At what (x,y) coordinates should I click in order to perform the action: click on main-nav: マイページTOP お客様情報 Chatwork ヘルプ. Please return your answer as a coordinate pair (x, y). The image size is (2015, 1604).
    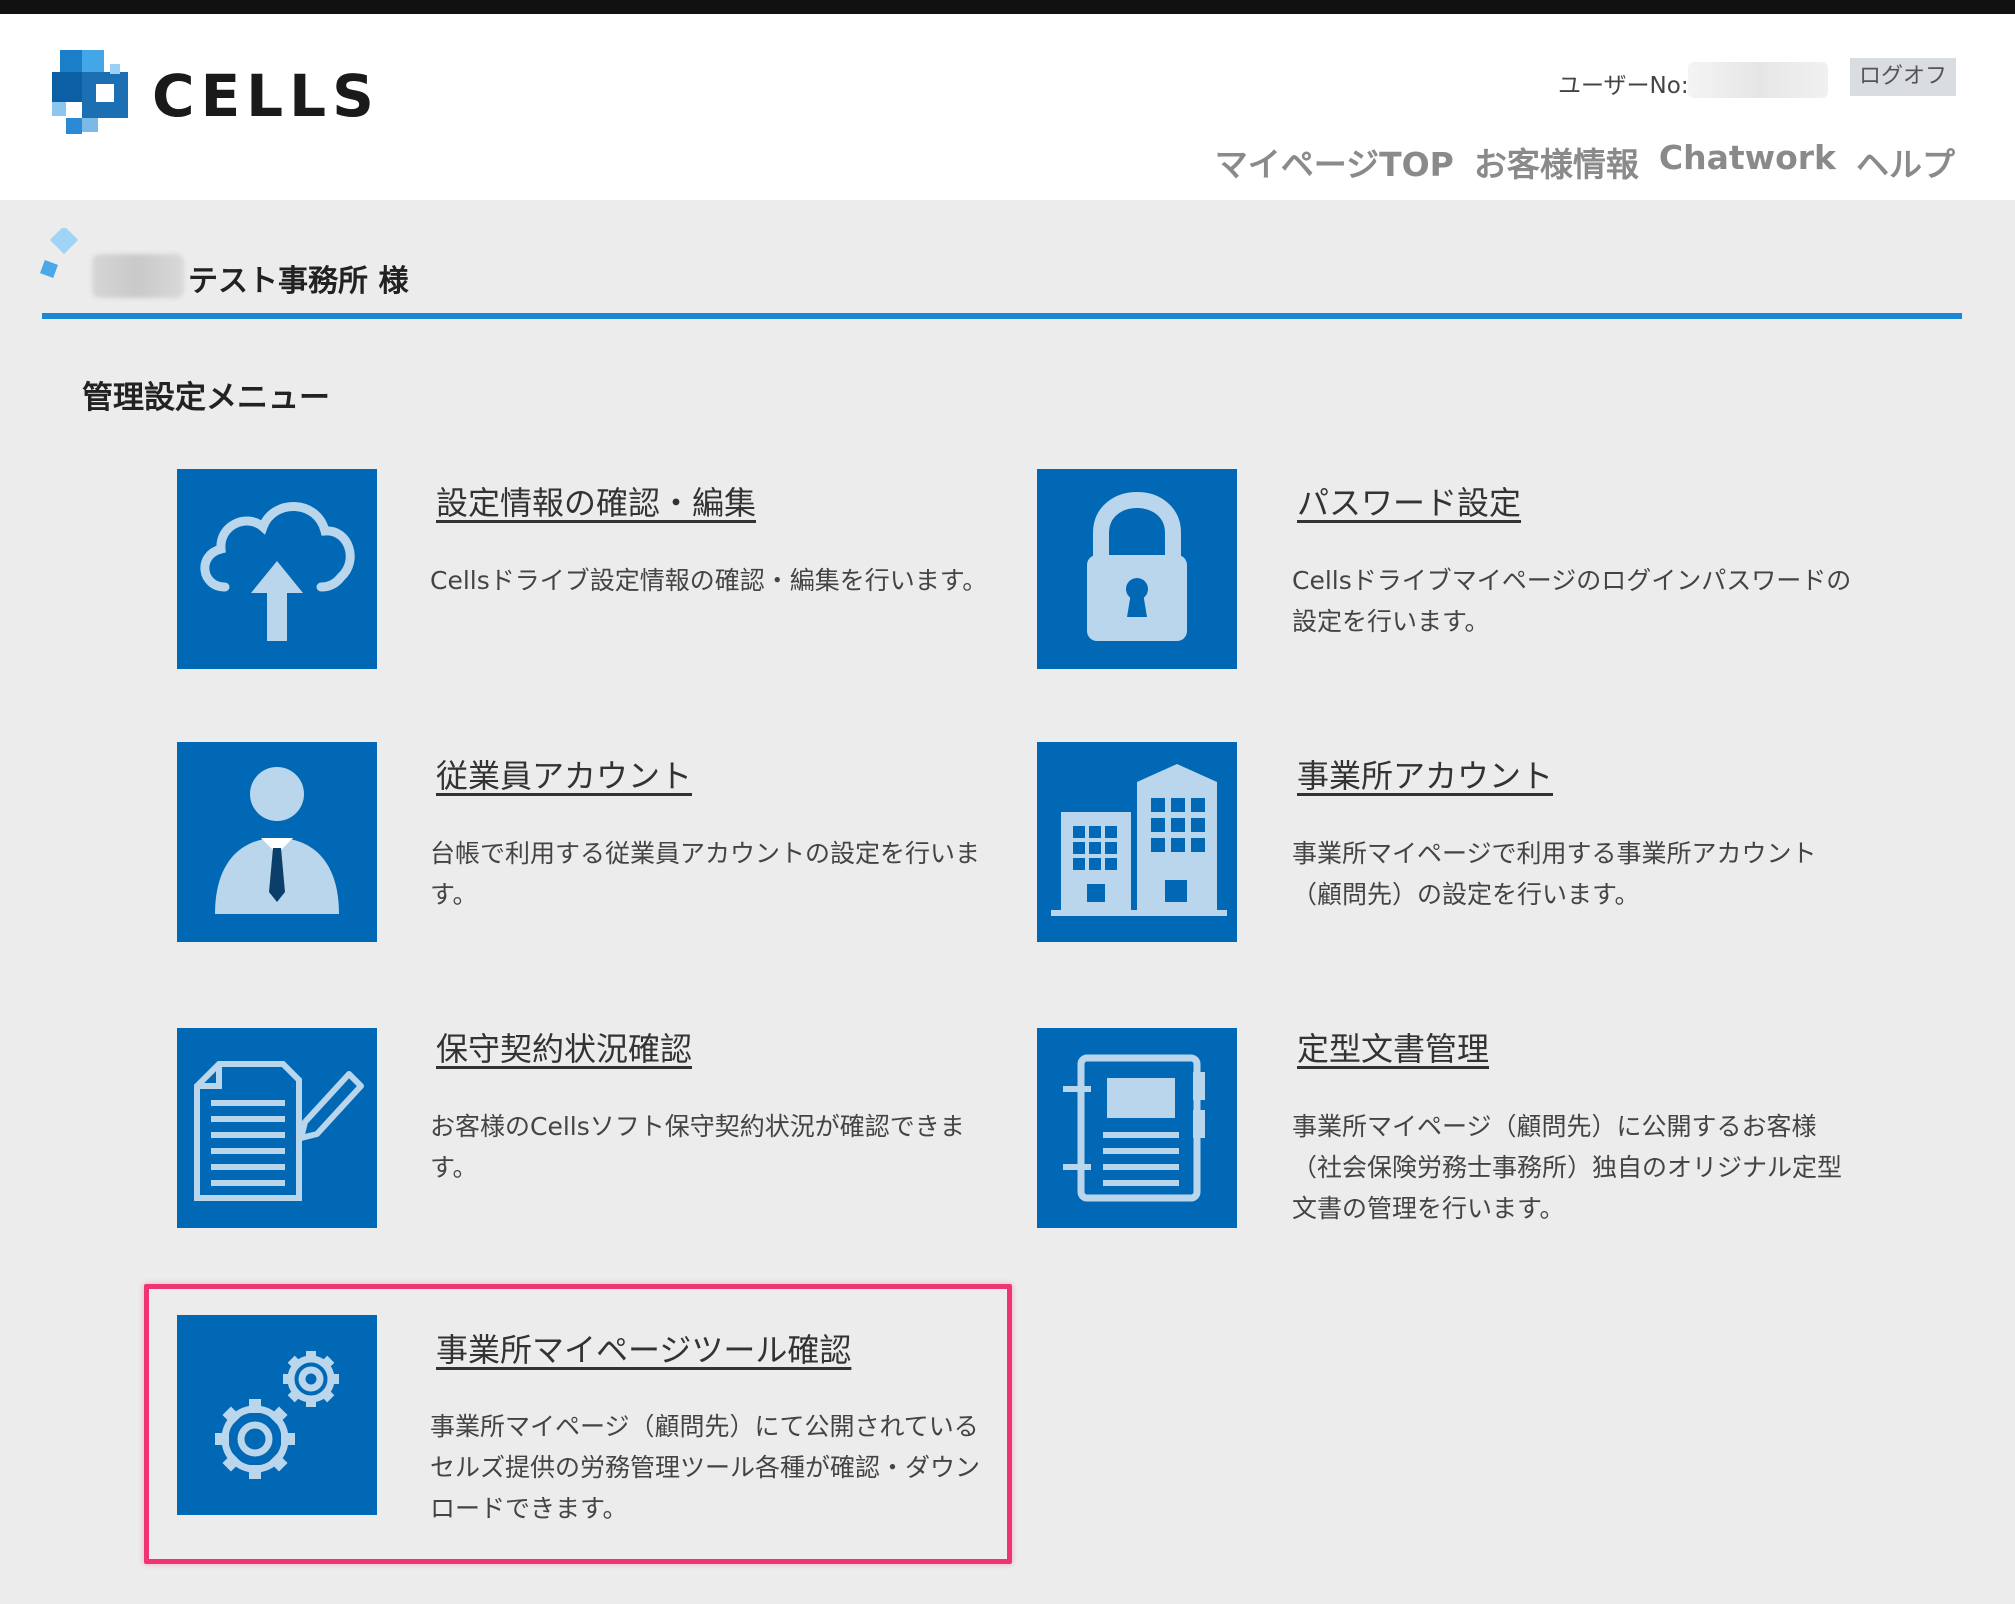
    Looking at the image, I should click on (1585, 162).